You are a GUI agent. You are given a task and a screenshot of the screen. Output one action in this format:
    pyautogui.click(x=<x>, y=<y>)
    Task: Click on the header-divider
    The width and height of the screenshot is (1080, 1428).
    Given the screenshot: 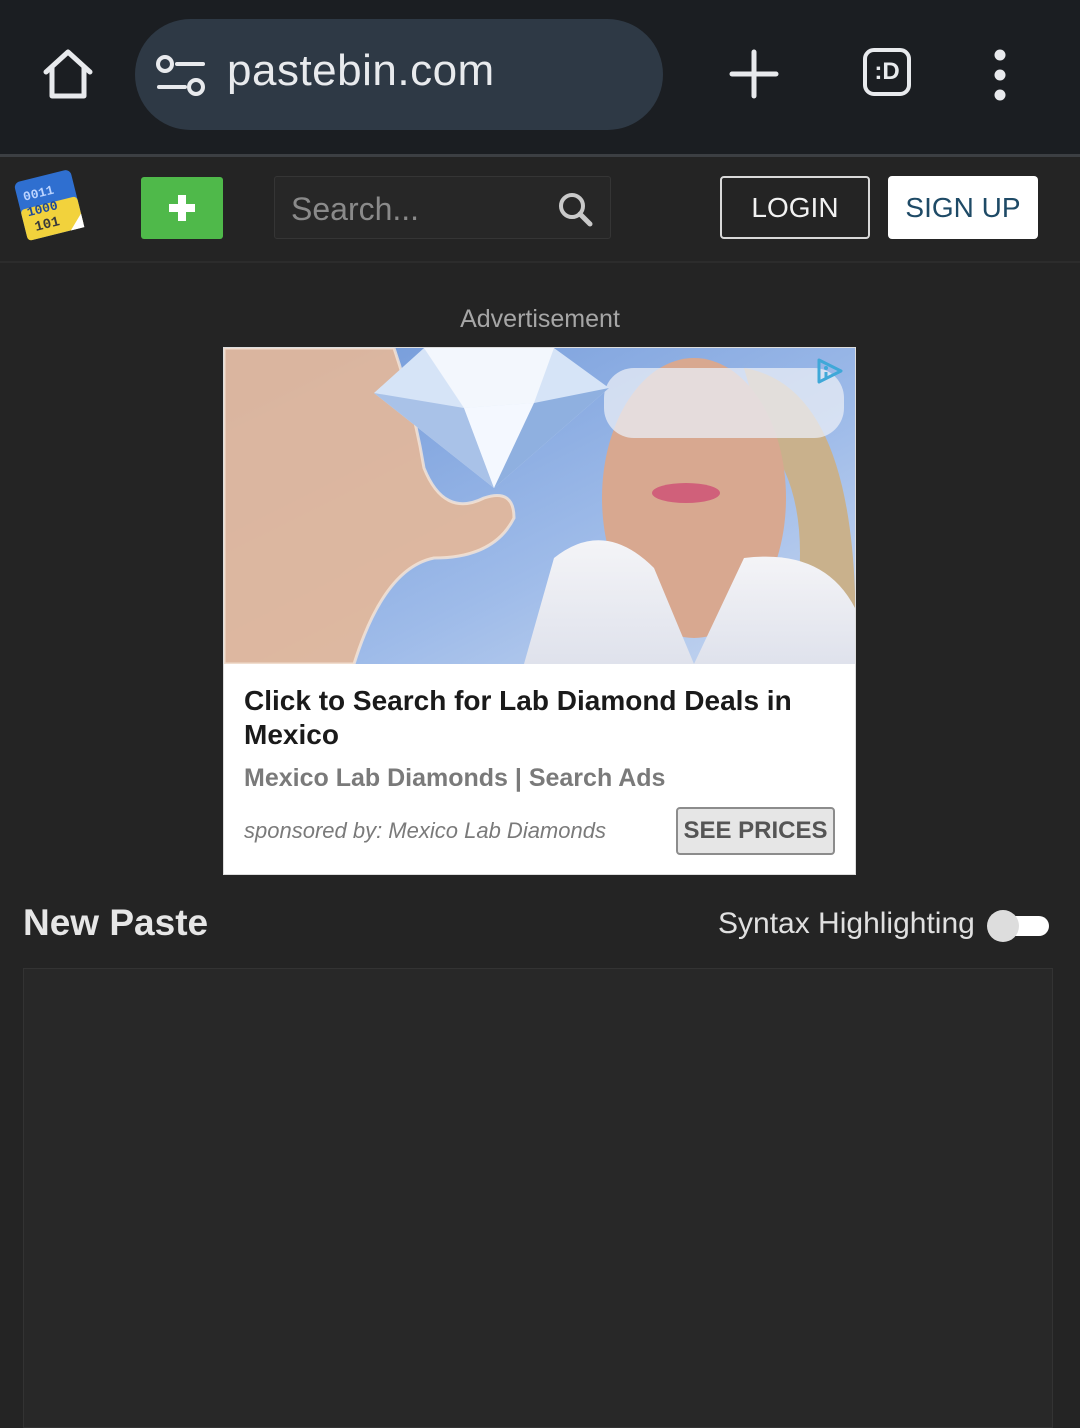 What is the action you would take?
    pyautogui.click(x=540, y=262)
    